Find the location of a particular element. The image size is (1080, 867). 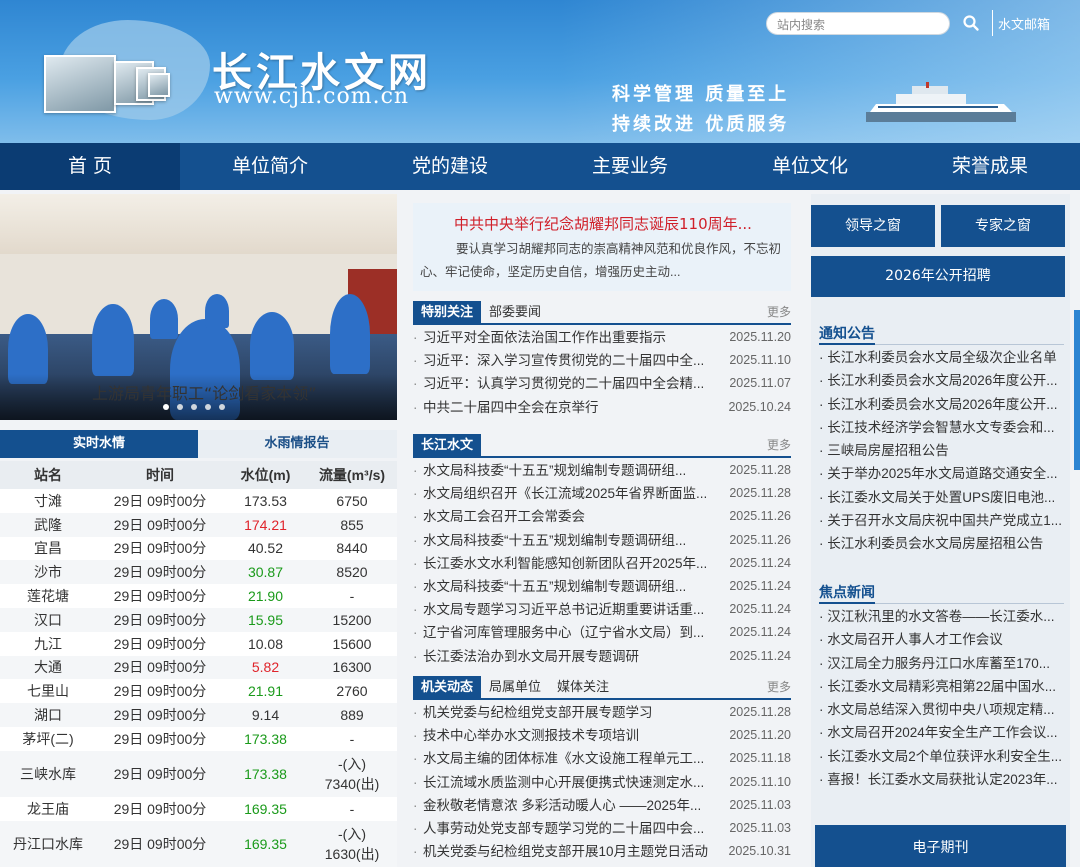

panel-tabbar: 长江水文 更多 is located at coordinates (602, 446).